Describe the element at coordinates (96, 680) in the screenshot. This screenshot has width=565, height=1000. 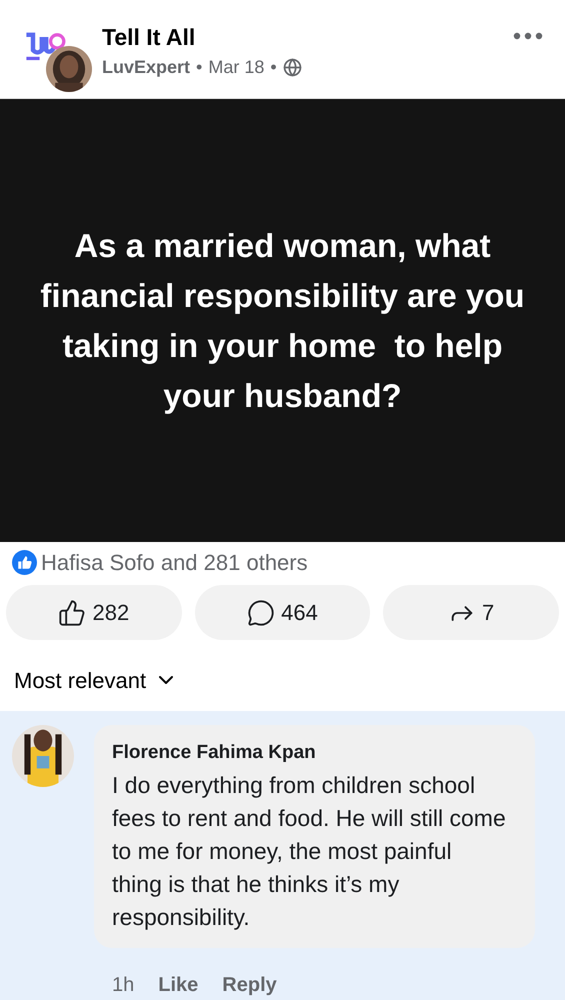
I see `sort-dropdown: Most relevant` at that location.